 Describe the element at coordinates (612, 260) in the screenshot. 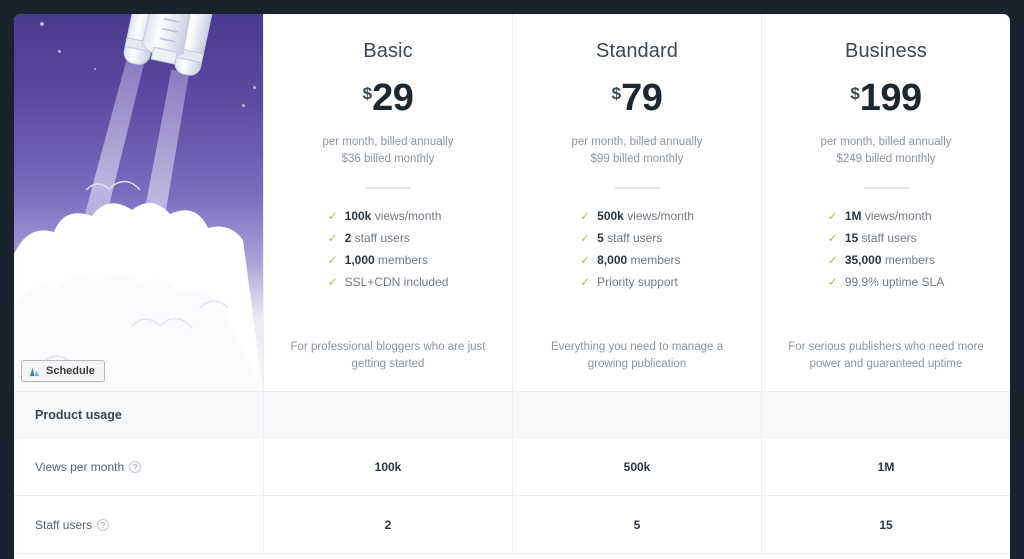

I see `feature-strong: 8,000` at that location.